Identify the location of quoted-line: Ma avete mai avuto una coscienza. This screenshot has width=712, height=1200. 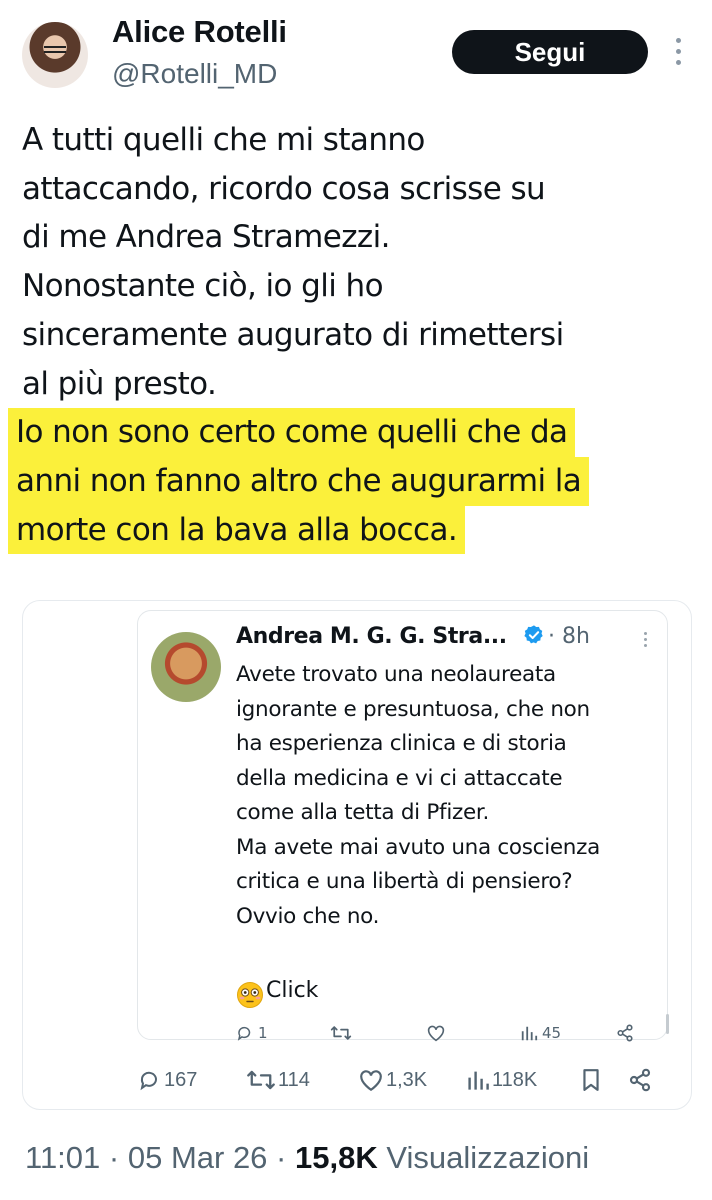
(418, 847).